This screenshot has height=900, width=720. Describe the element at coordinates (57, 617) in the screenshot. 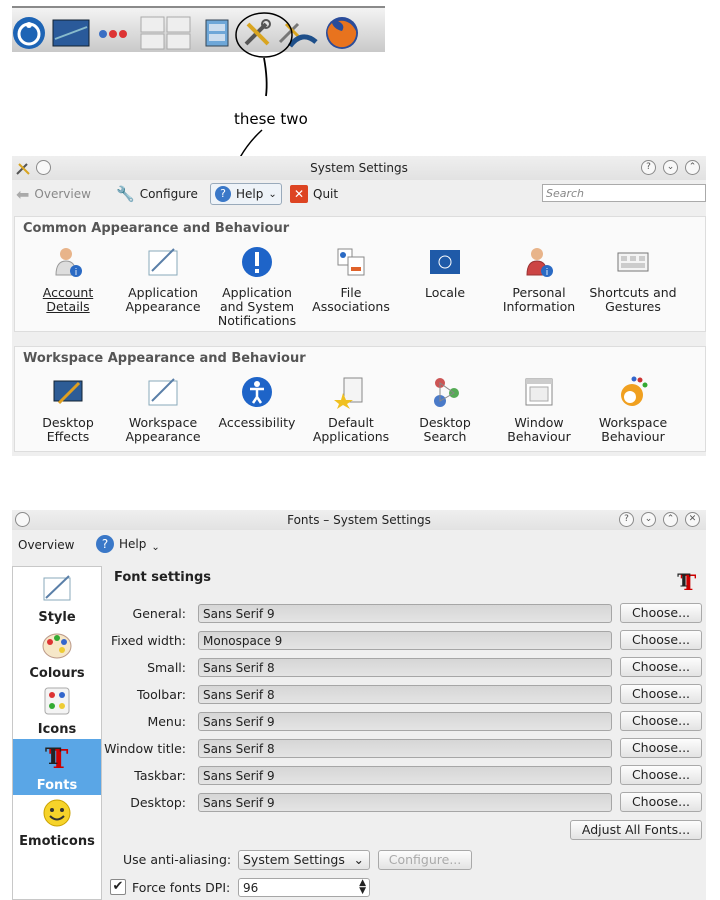

I see `sidebar-item-label: Style` at that location.